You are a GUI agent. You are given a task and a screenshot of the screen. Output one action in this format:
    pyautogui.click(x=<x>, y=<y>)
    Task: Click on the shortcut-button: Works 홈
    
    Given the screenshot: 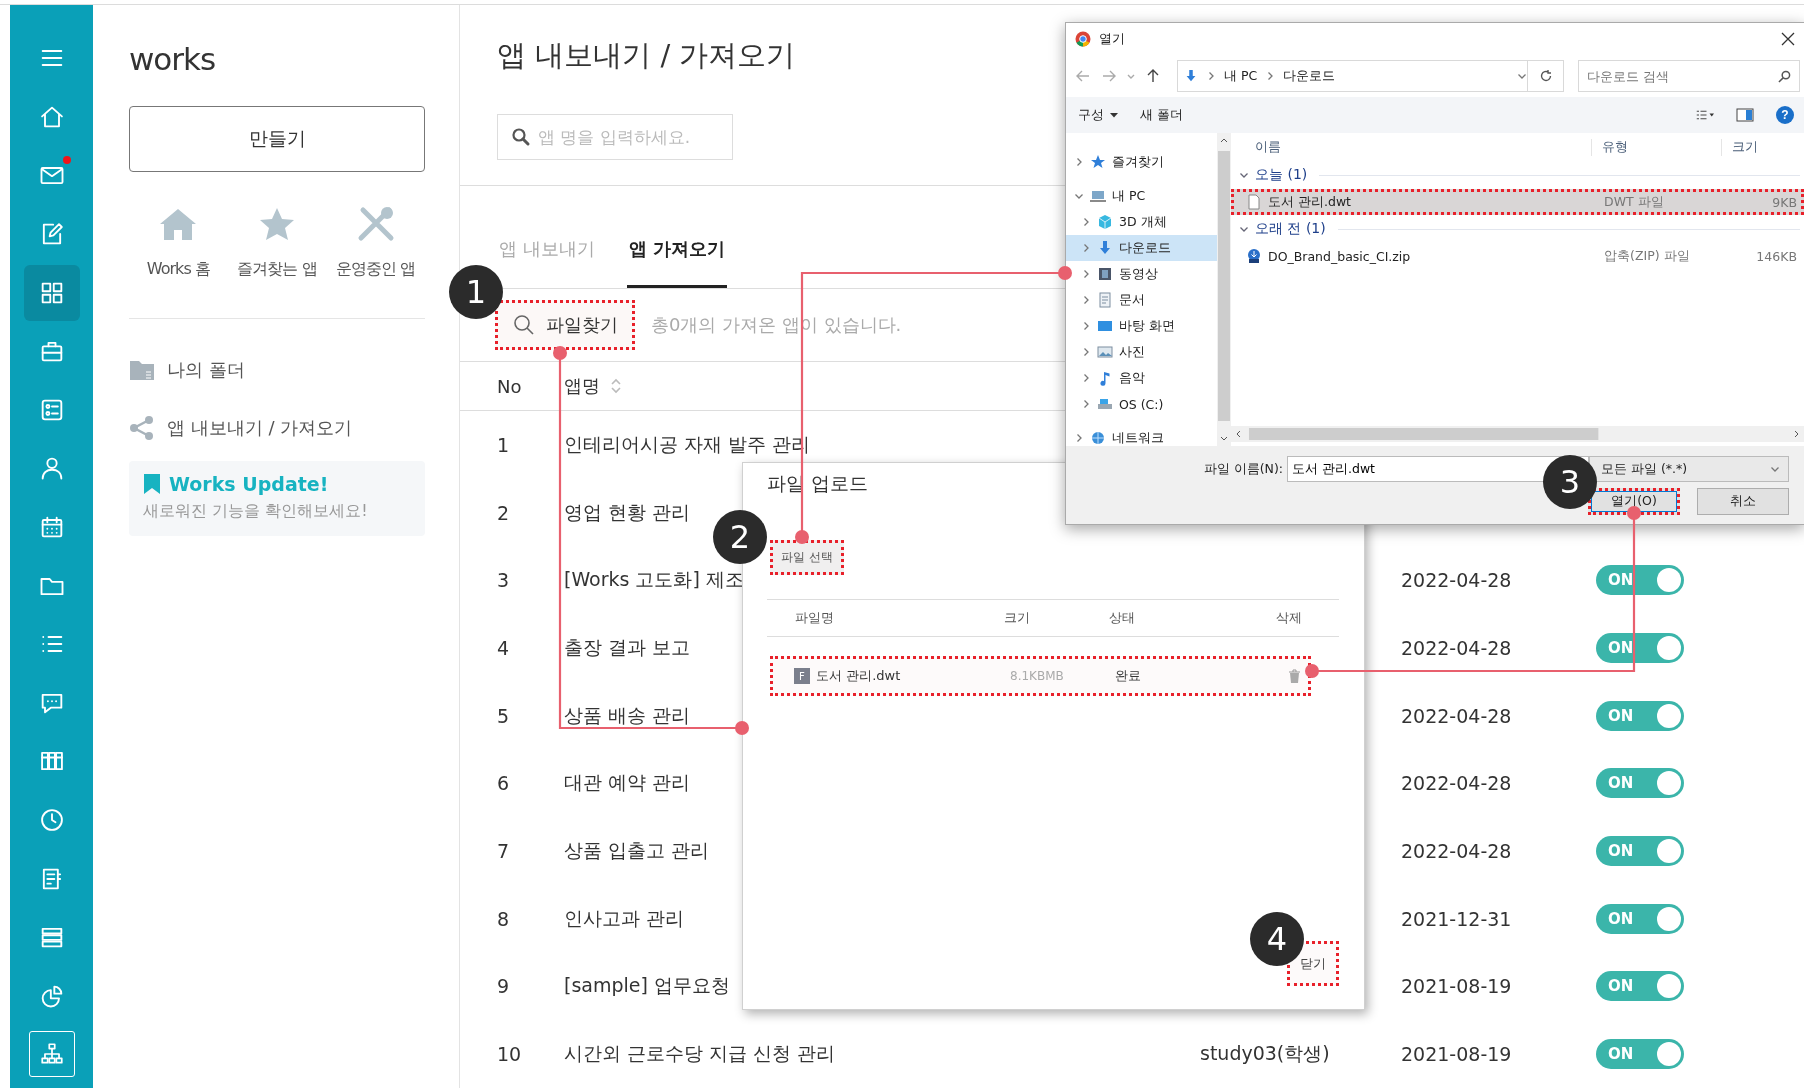 What is the action you would take?
    pyautogui.click(x=178, y=242)
    